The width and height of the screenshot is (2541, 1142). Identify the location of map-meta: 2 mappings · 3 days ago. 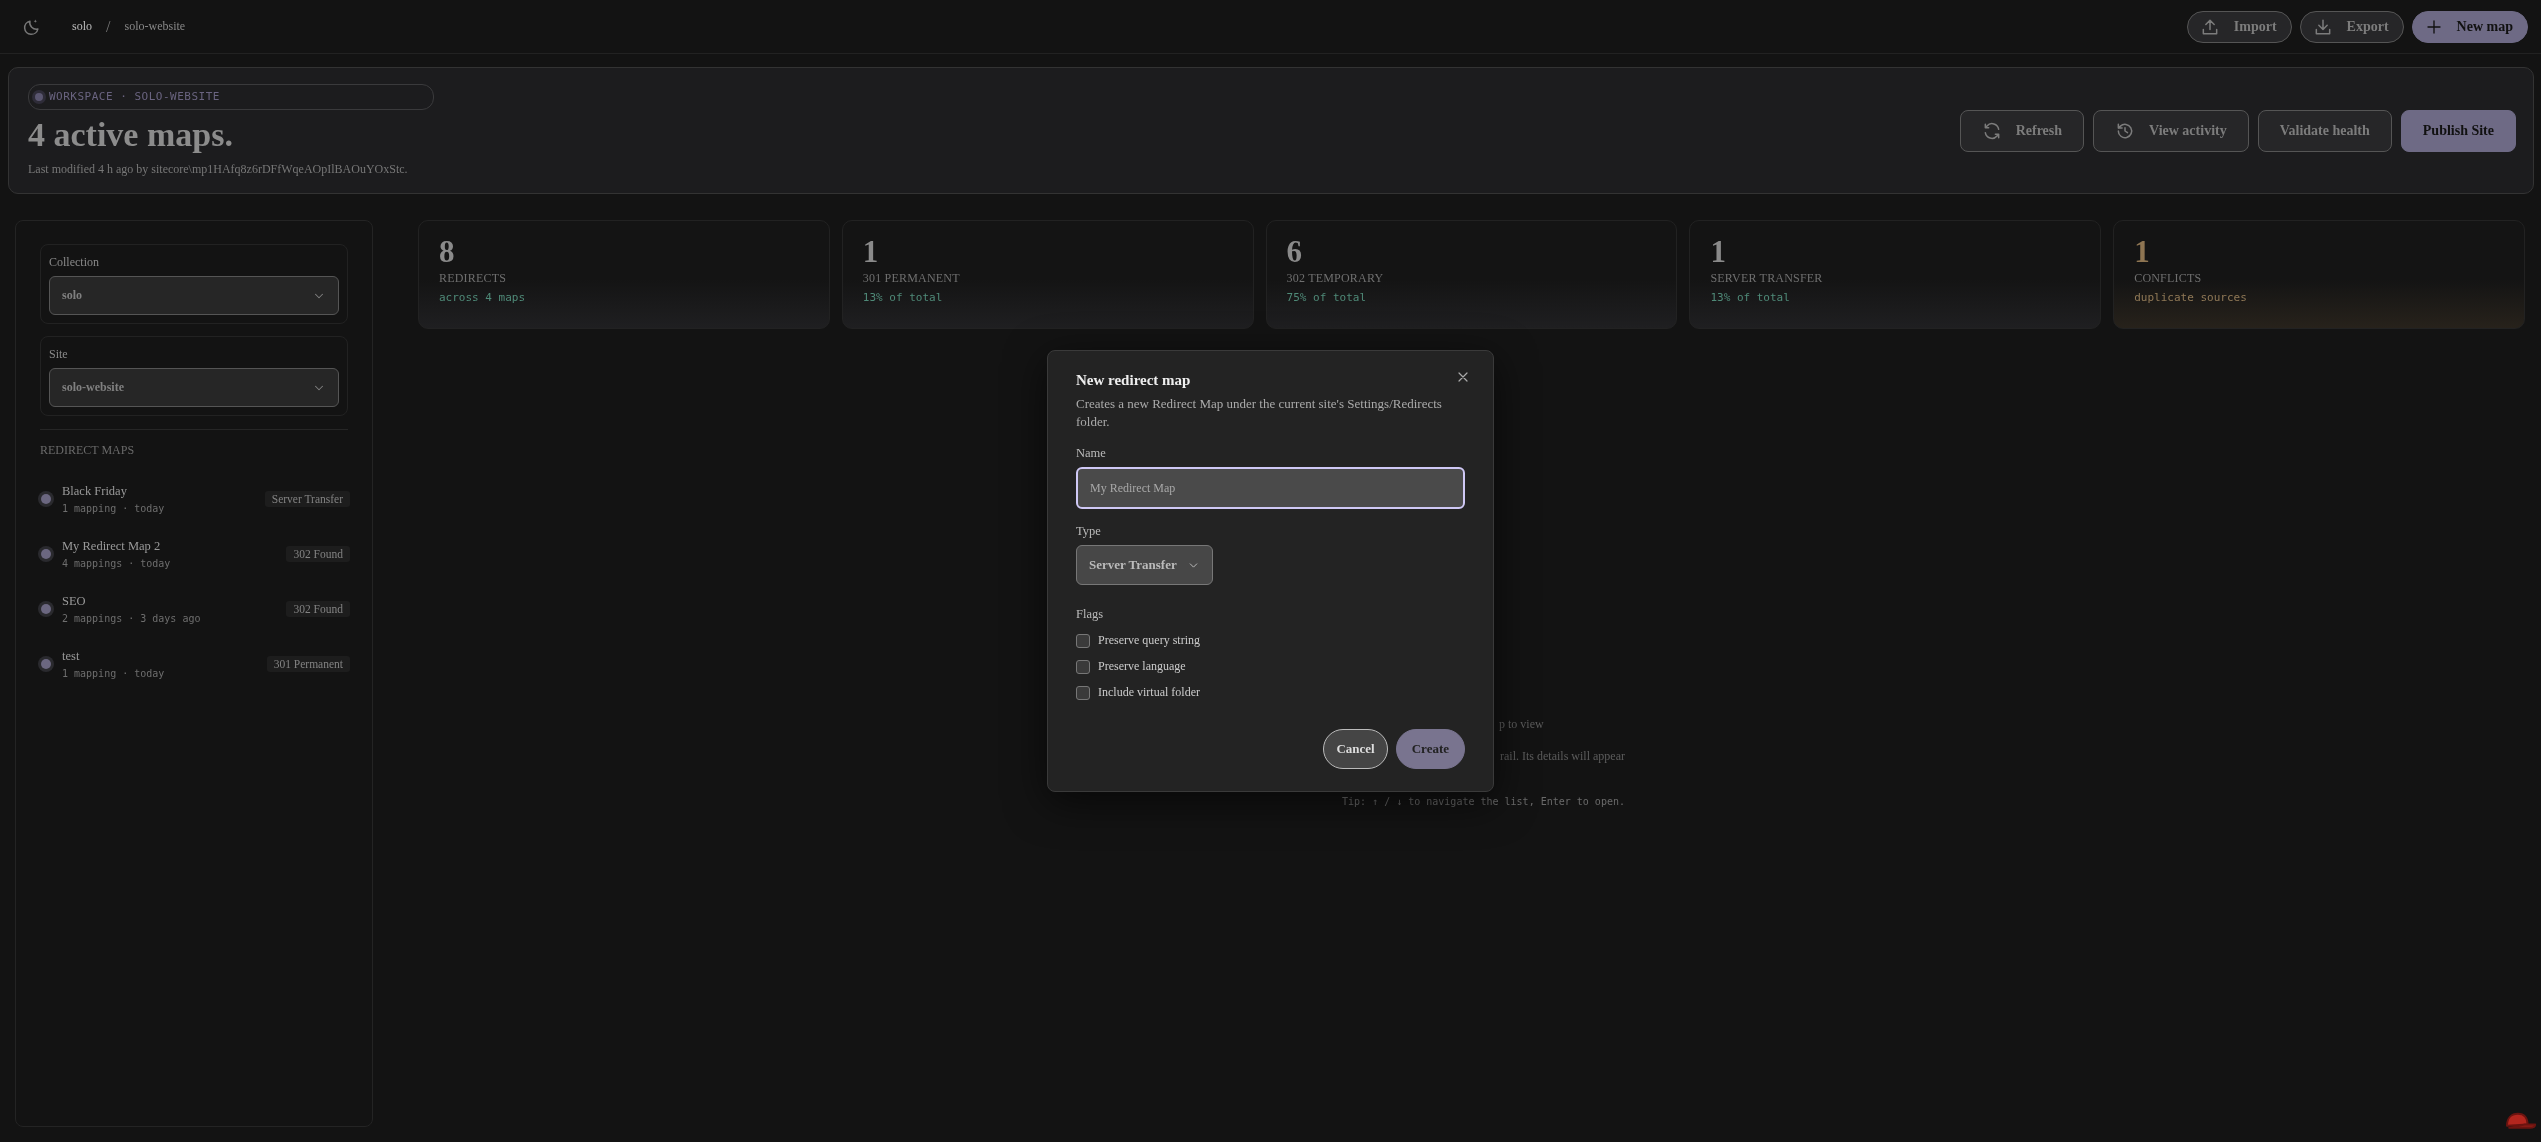
(132, 618).